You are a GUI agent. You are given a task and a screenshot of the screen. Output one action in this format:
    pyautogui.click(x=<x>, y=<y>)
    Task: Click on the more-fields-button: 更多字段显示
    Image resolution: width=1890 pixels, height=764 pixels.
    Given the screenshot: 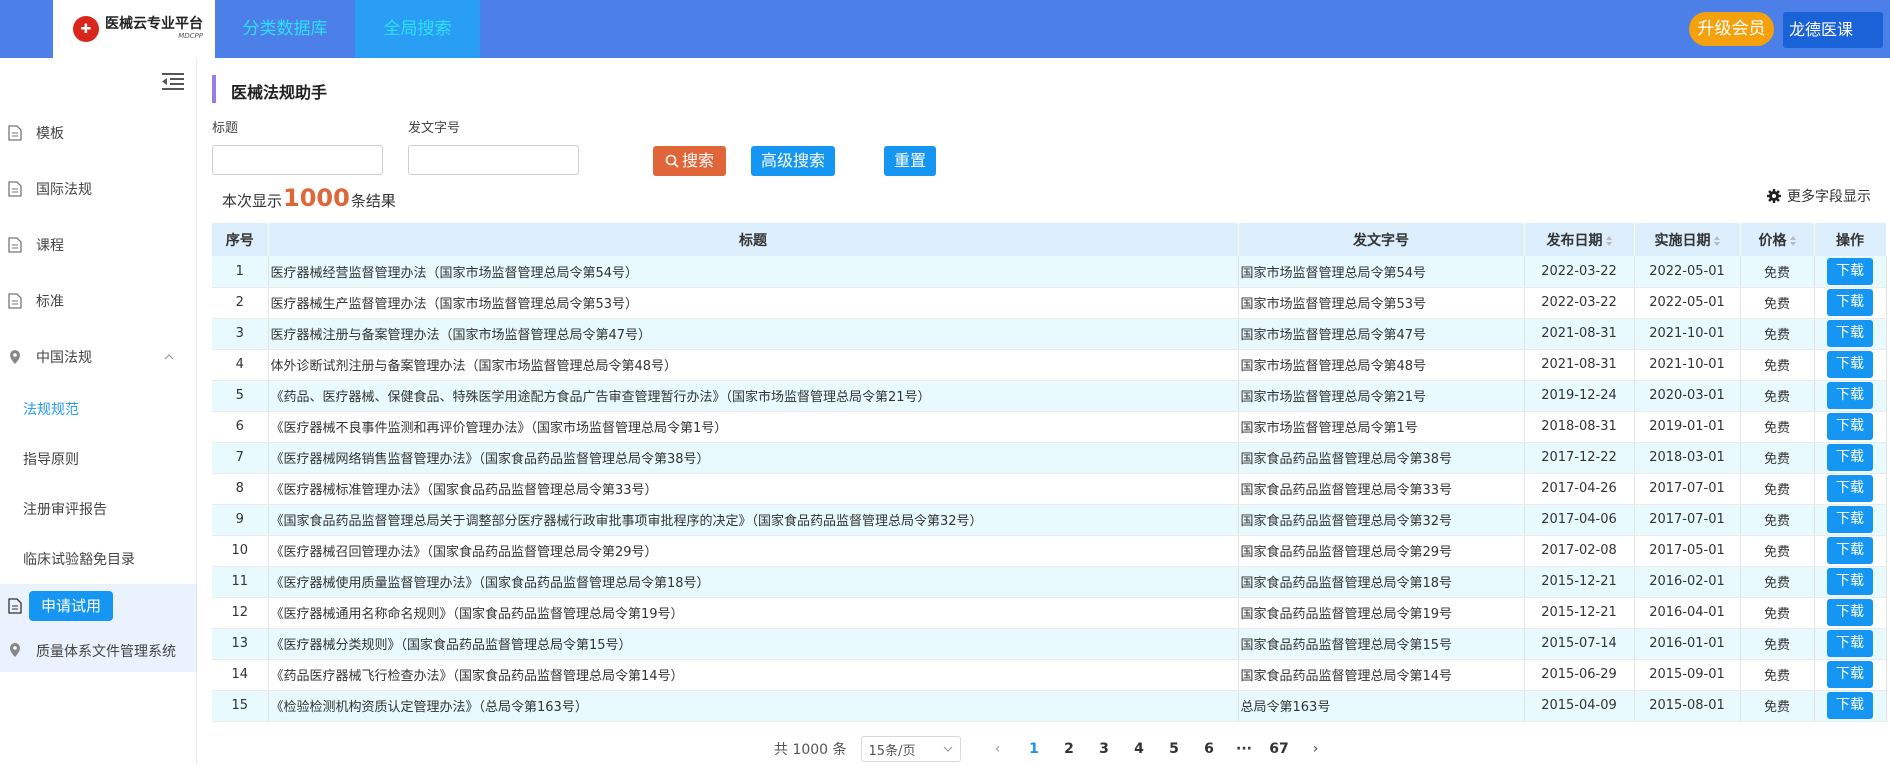 What is the action you would take?
    pyautogui.click(x=1819, y=196)
    